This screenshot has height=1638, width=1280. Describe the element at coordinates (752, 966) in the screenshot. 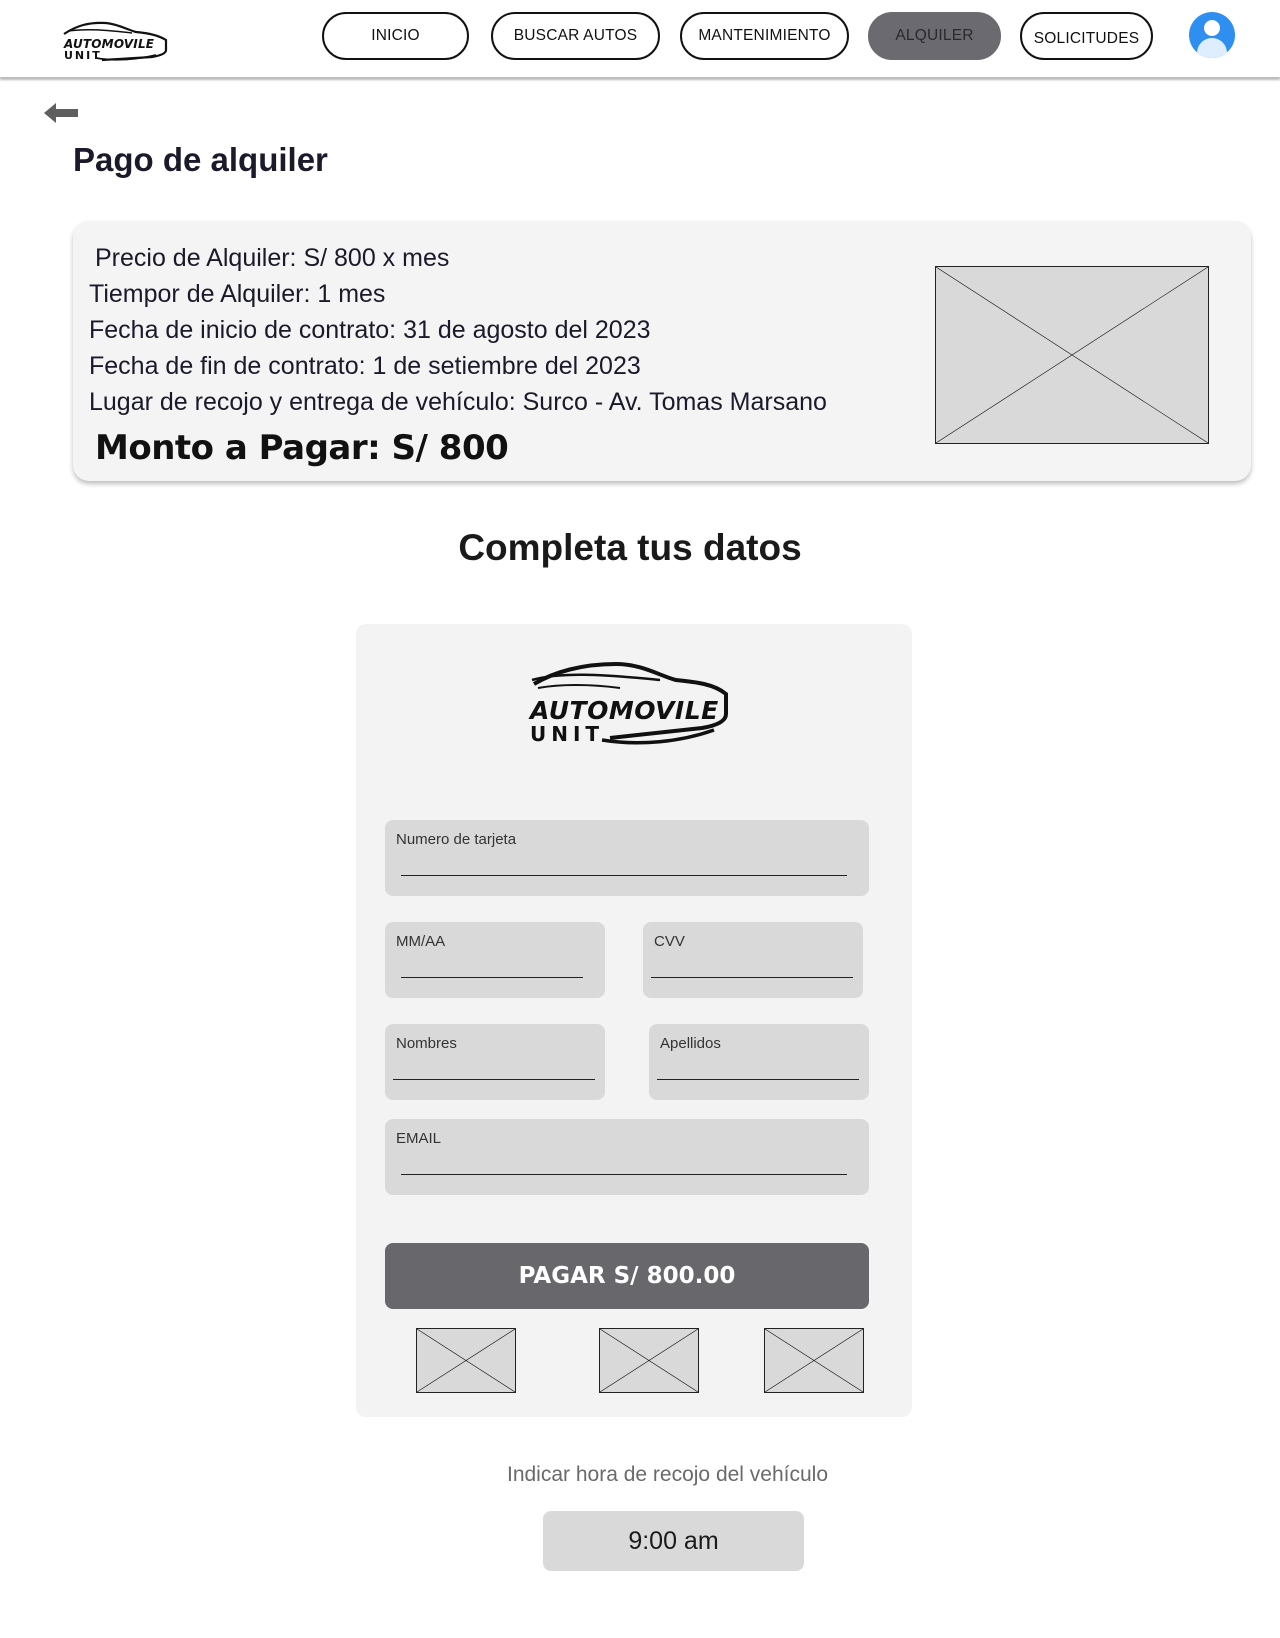

I see `cvv-input` at that location.